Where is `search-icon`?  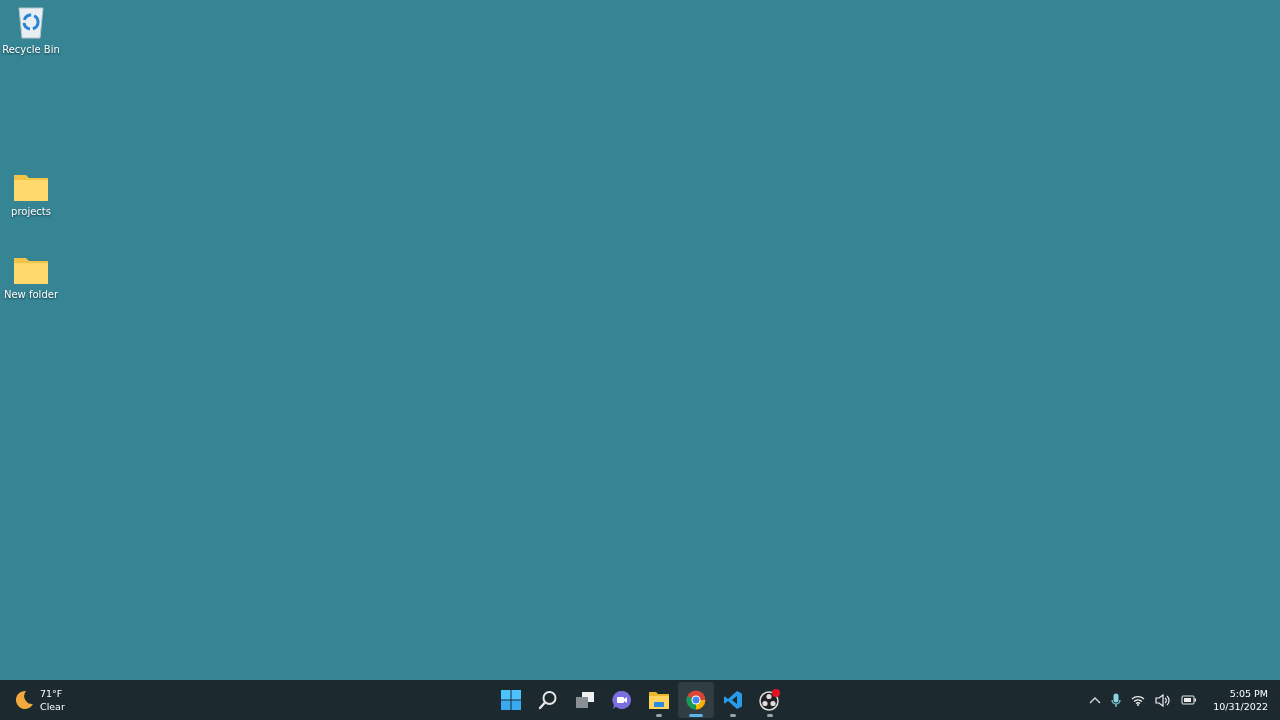 search-icon is located at coordinates (548, 700).